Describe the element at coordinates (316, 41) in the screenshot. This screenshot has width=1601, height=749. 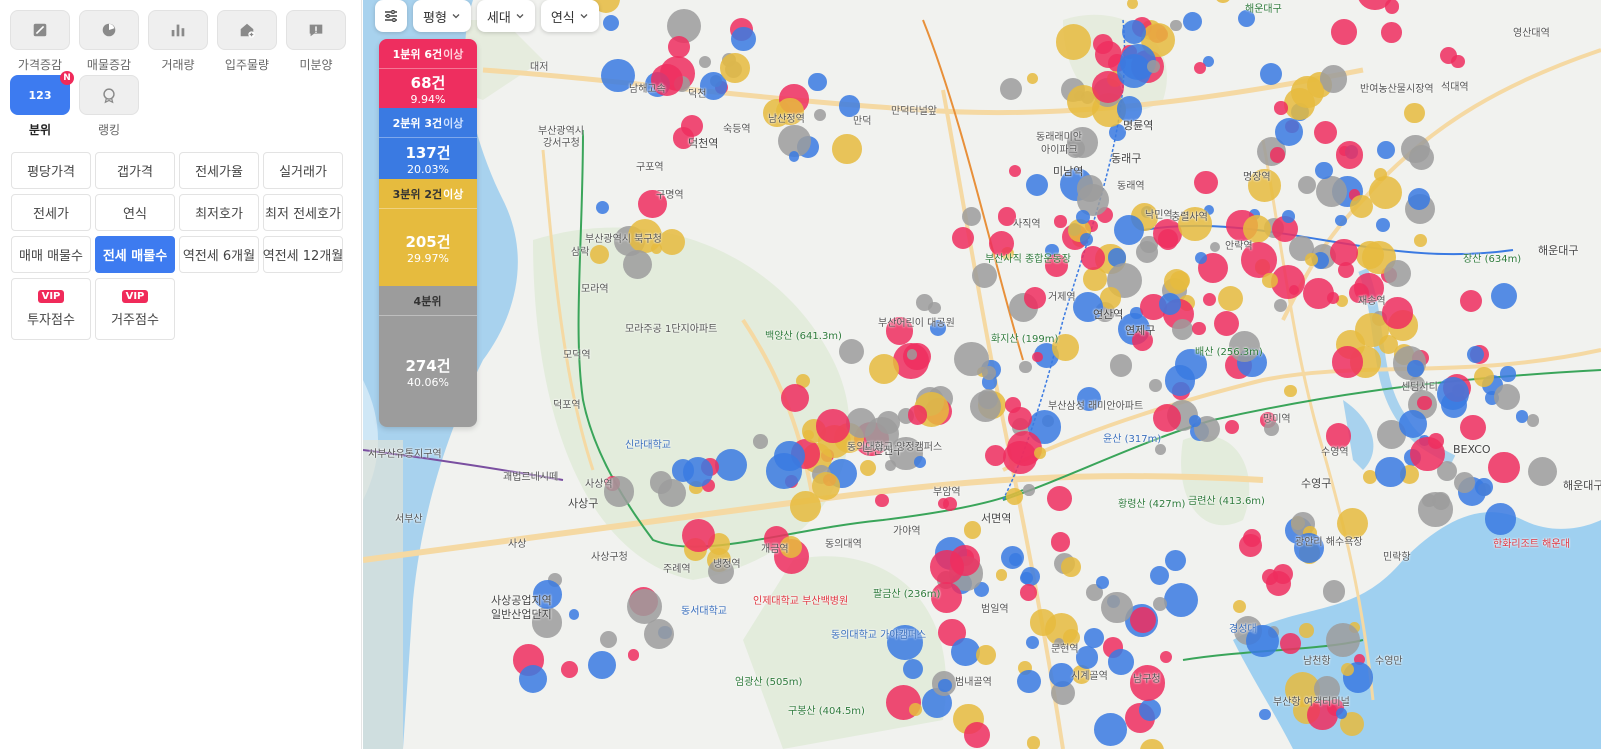
I see `category-unsold: 미분양` at that location.